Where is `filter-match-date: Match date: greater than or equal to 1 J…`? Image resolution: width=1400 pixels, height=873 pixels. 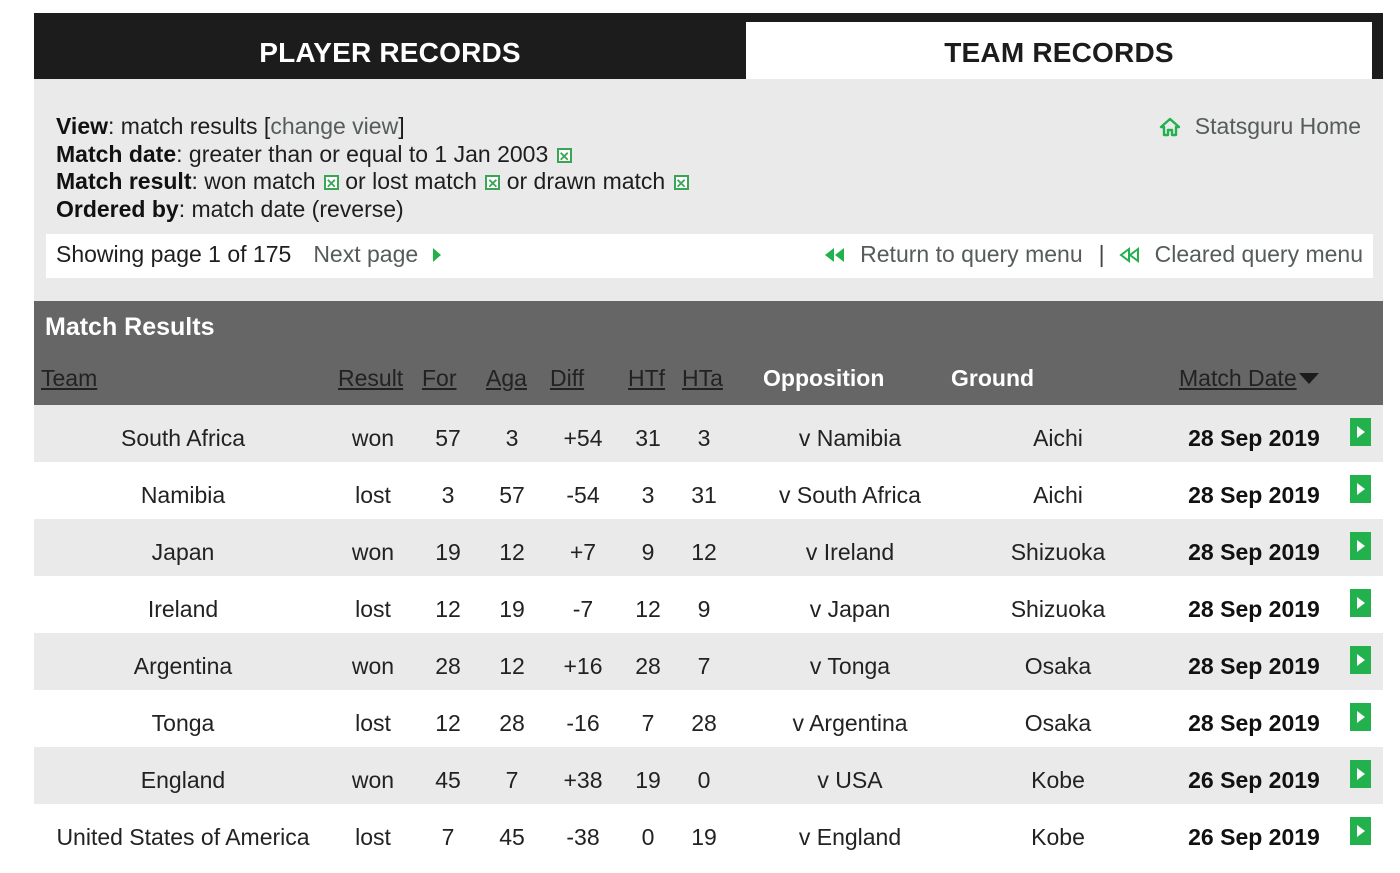 filter-match-date: Match date: greater than or equal to 1 J… is located at coordinates (372, 155).